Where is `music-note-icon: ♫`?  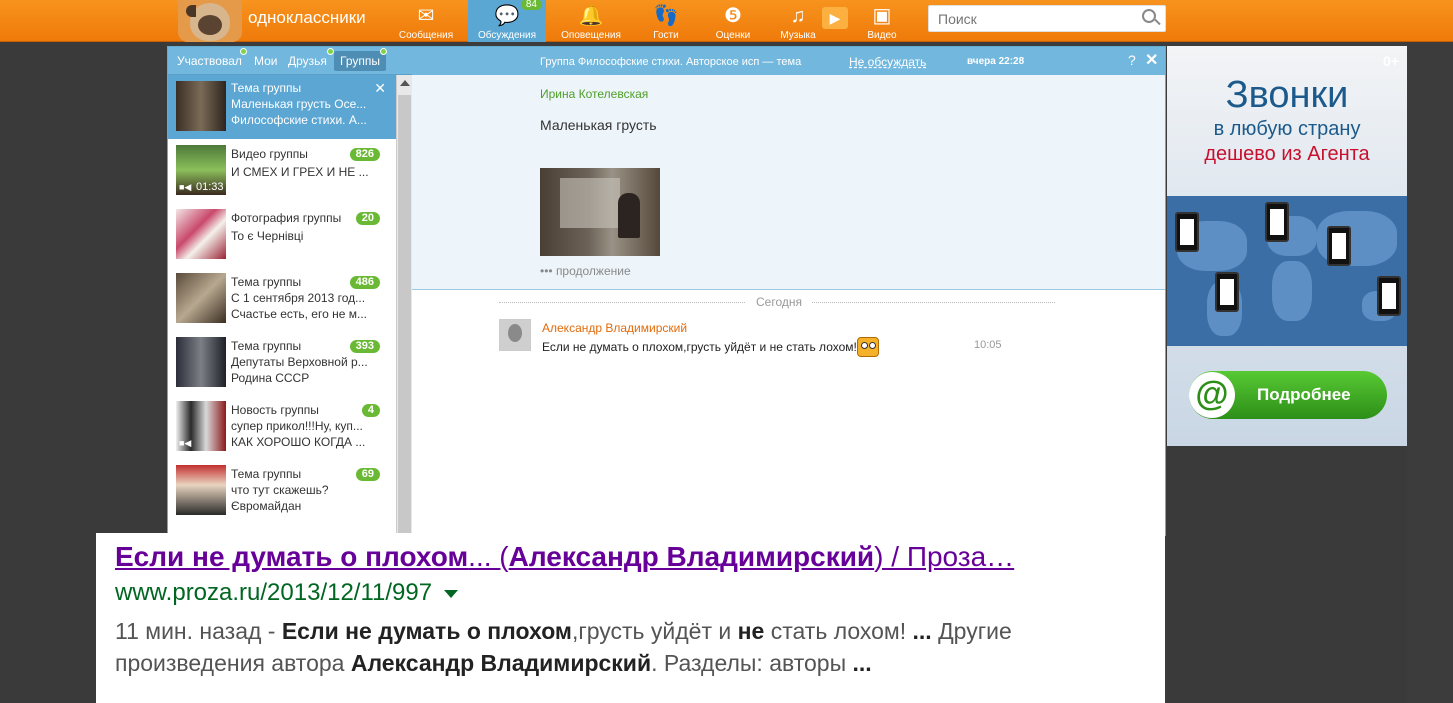 music-note-icon: ♫ is located at coordinates (798, 16).